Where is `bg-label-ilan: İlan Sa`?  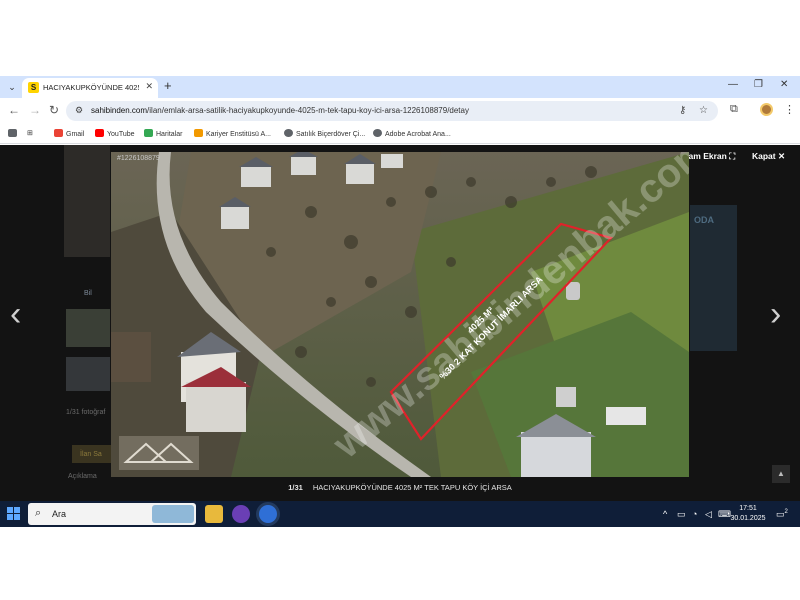 bg-label-ilan: İlan Sa is located at coordinates (91, 454).